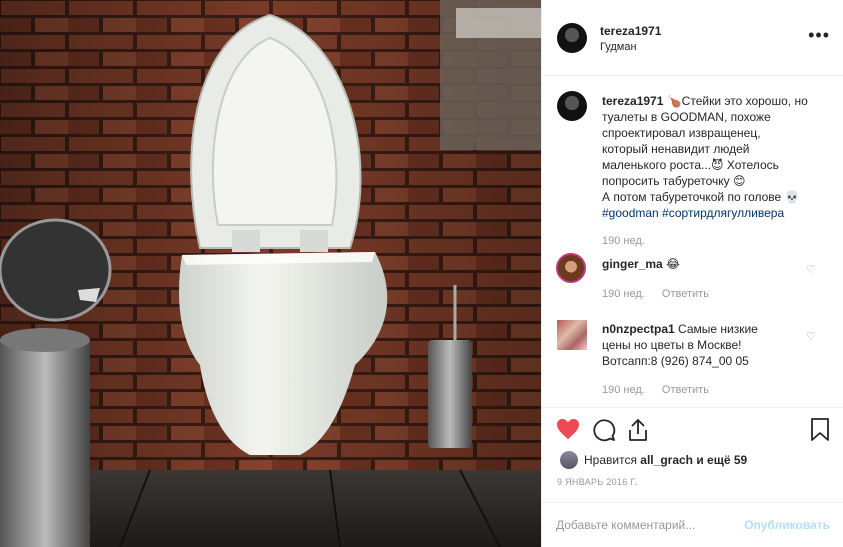  I want to click on liker-avatar, so click(569, 460).